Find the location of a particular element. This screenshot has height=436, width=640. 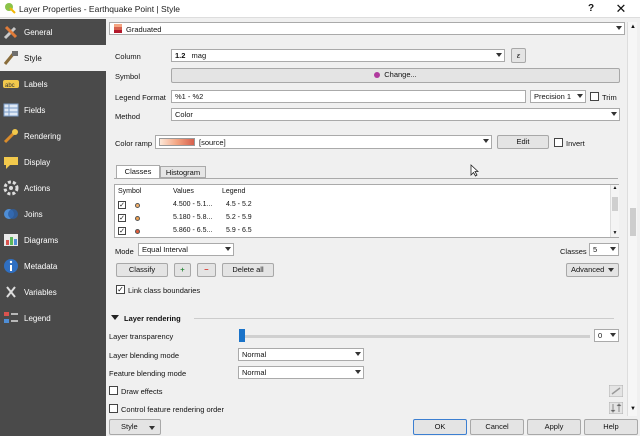

advanced-button: Advanced is located at coordinates (592, 270).